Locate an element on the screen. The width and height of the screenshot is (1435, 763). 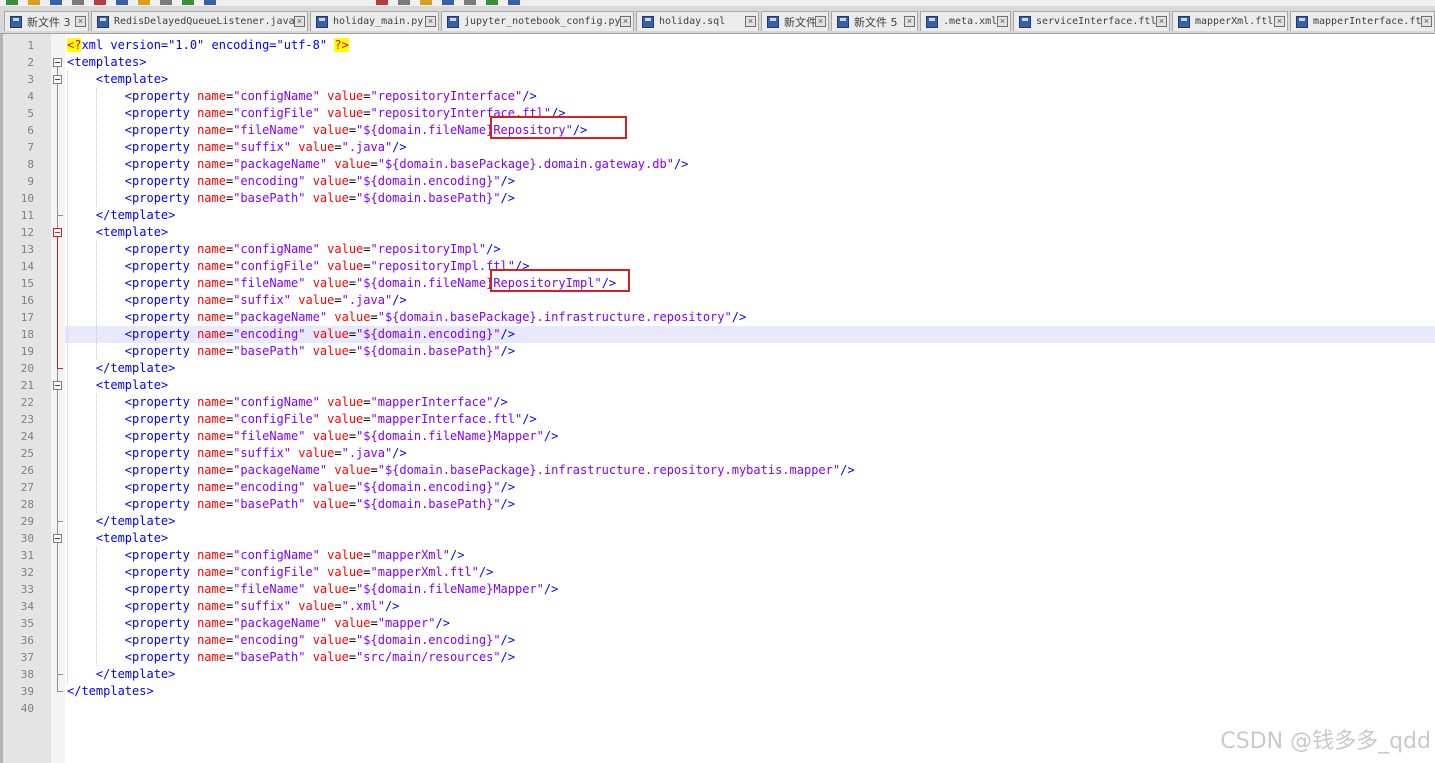
tab-serviceinterface-ftl: serviceInterface.ftl × is located at coordinates (1091, 21).